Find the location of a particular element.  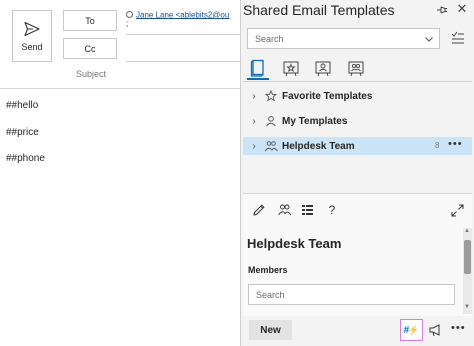

person-icon is located at coordinates (271, 121).